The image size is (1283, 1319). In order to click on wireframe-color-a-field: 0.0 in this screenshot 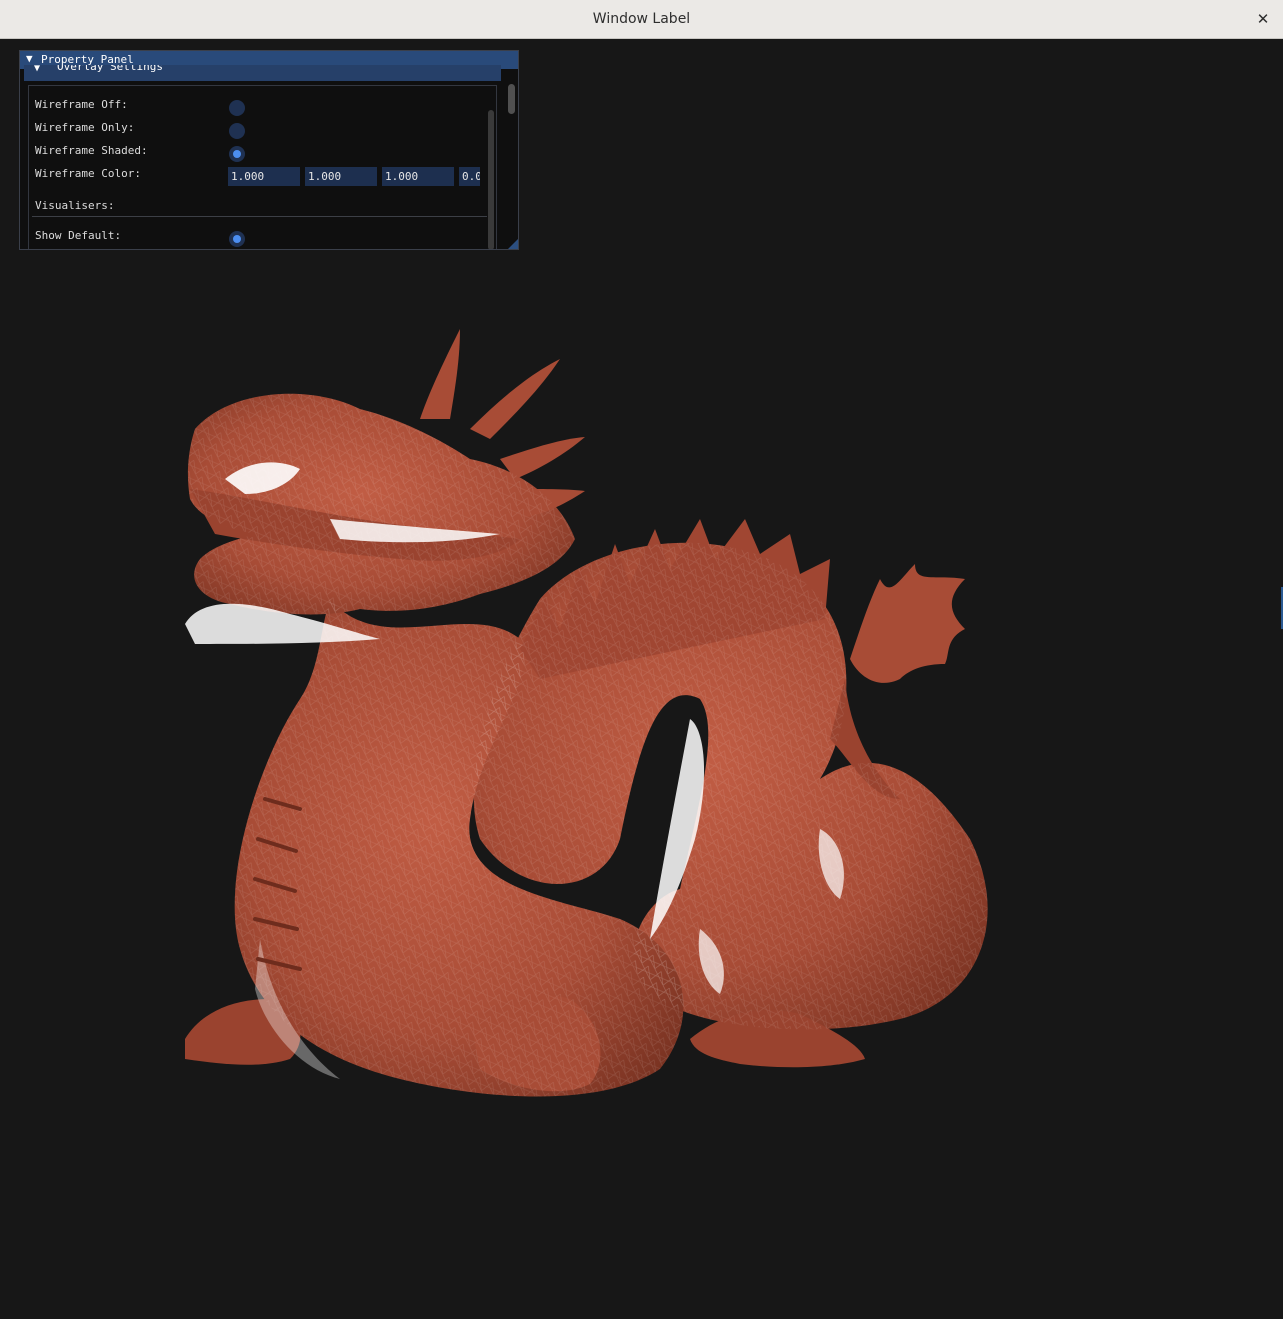, I will do `click(469, 176)`.